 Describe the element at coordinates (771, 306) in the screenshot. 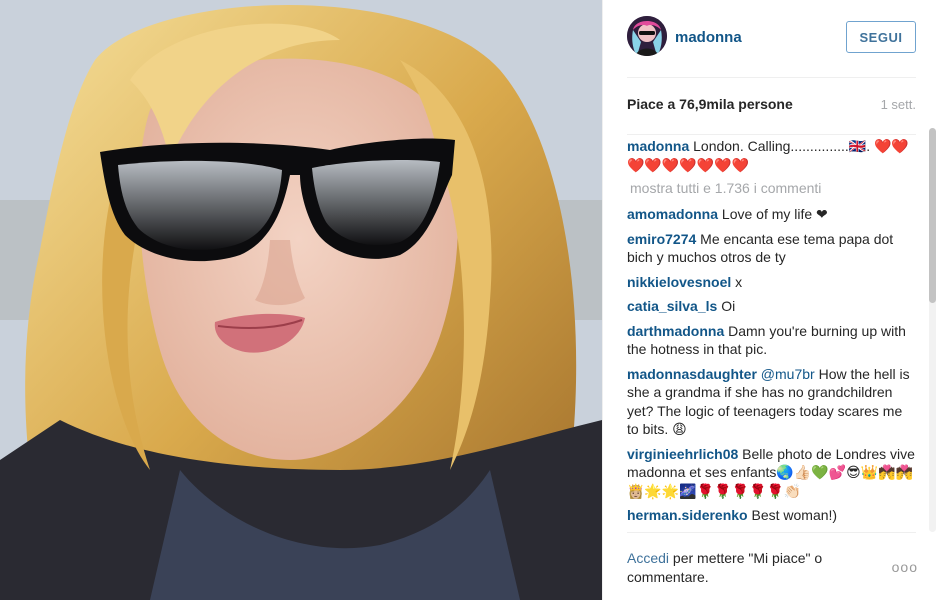

I see `comment-item: catia_silva_ls Oi` at that location.